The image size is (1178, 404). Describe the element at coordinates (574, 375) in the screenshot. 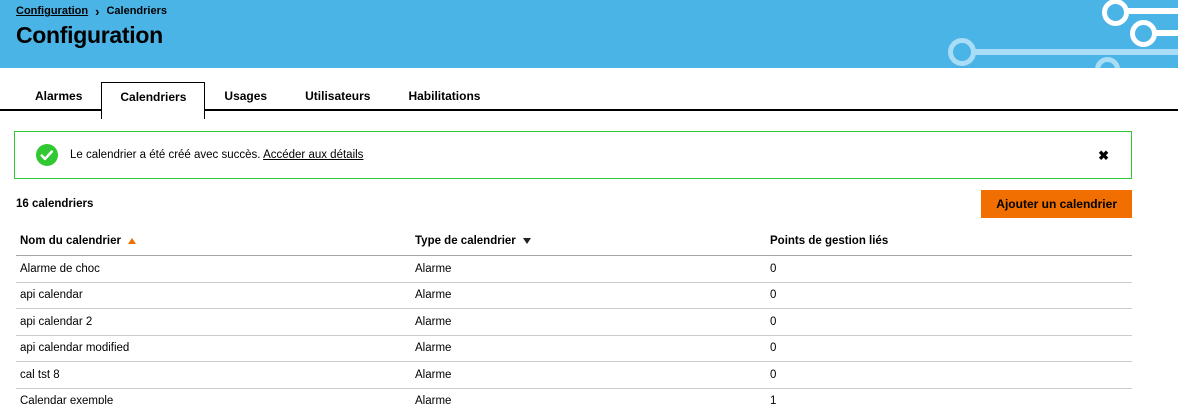

I see `table-row: cal tst 8 Alarme 0` at that location.